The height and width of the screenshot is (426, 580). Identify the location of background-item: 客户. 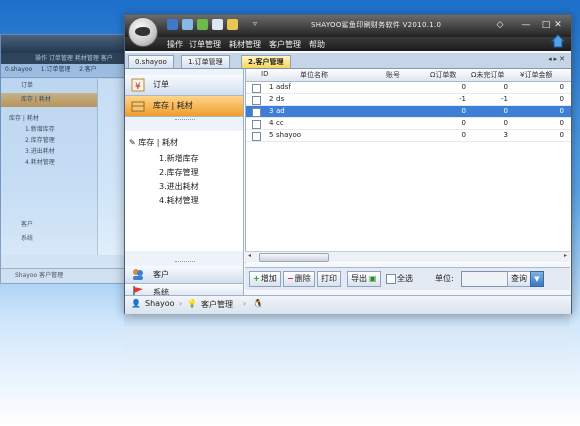
(27, 224).